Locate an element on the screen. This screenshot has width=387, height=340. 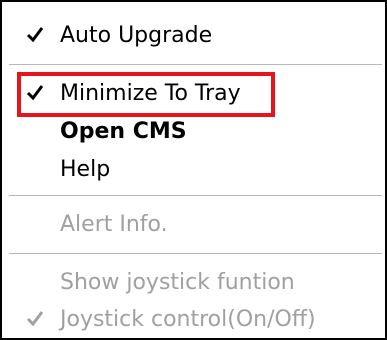
menu-item-show-joystick-function: Show joystick funtion is located at coordinates (193, 283).